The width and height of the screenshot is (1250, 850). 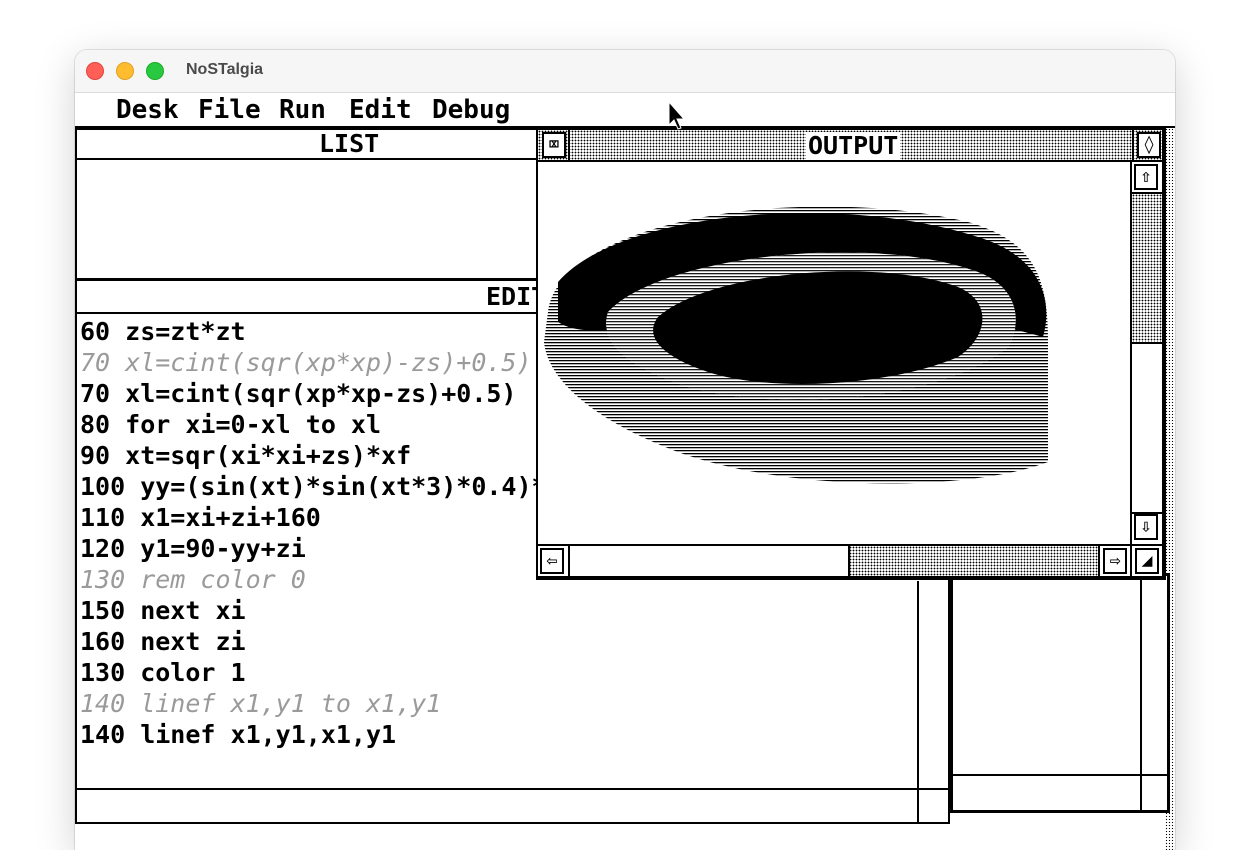 I want to click on fuller-box-icon: ◊, so click(x=1149, y=145).